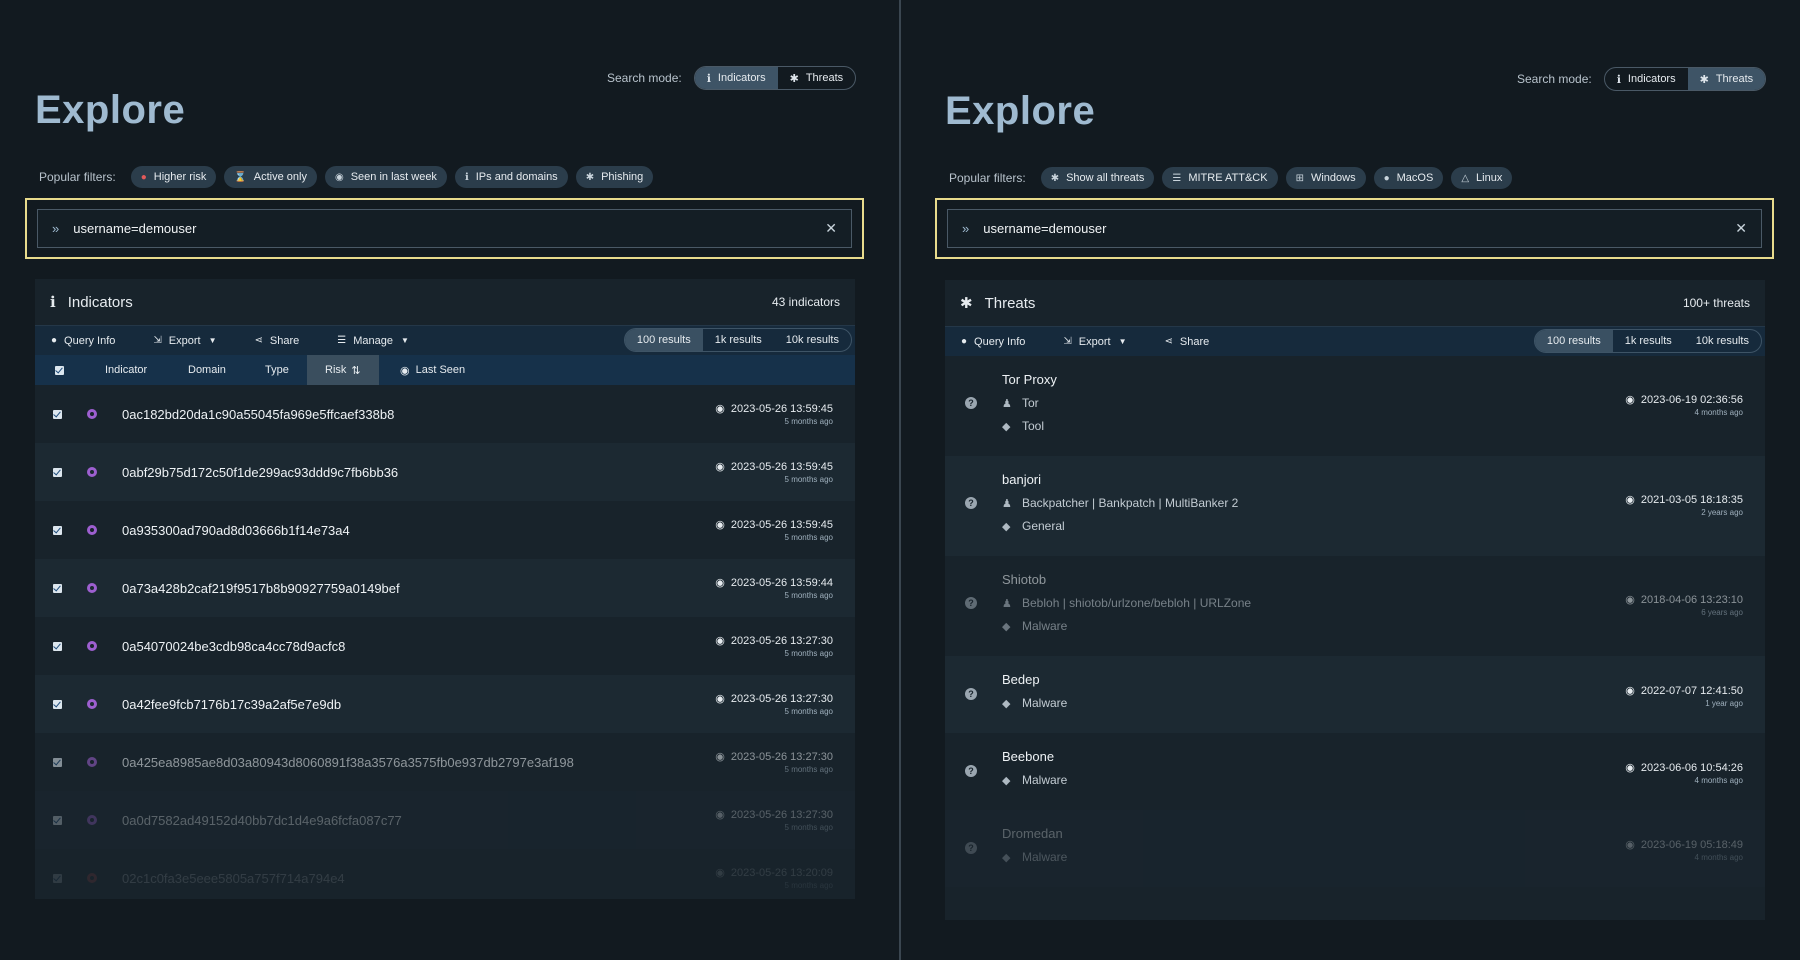  I want to click on filter-mitre-attack: ☰ MITRE ATT&CK, so click(1220, 178).